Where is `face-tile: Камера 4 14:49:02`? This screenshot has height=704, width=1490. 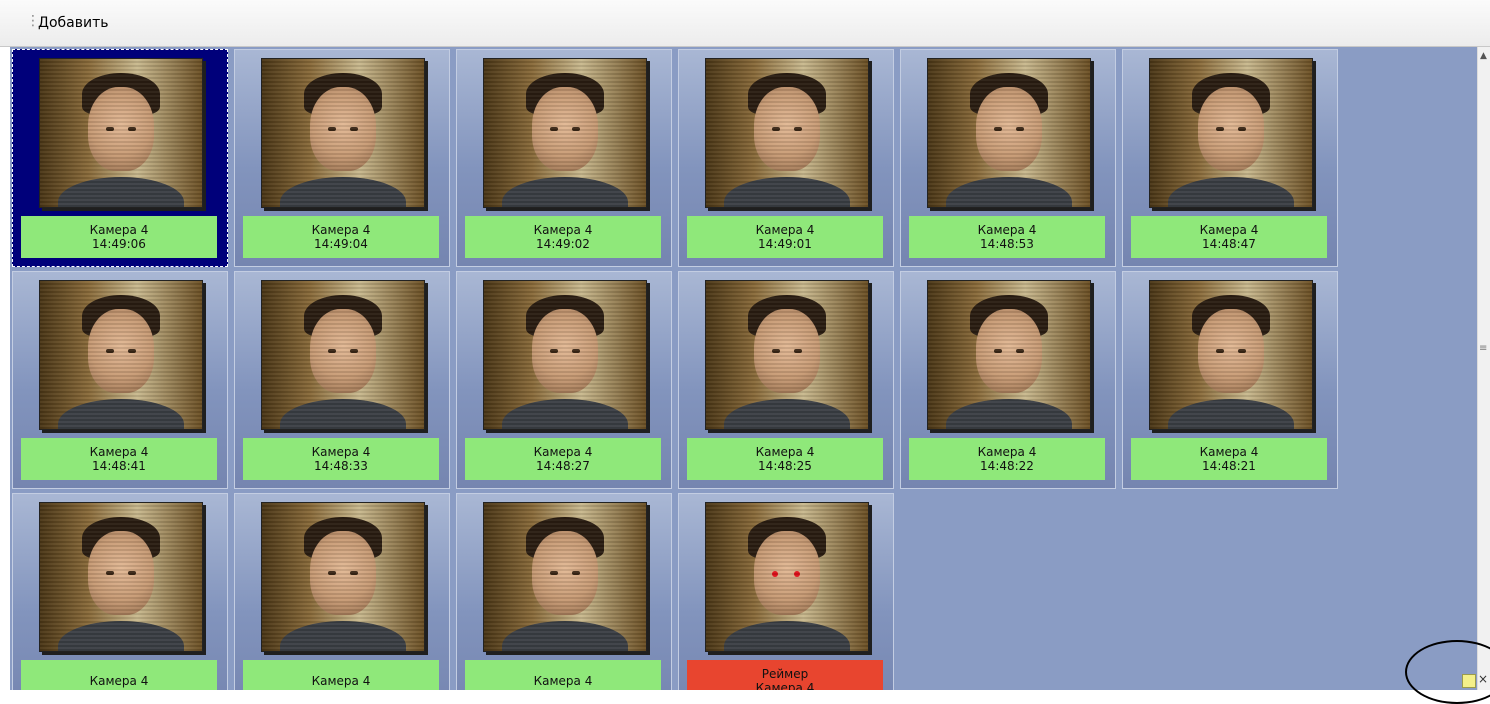 face-tile: Камера 4 14:49:02 is located at coordinates (564, 158).